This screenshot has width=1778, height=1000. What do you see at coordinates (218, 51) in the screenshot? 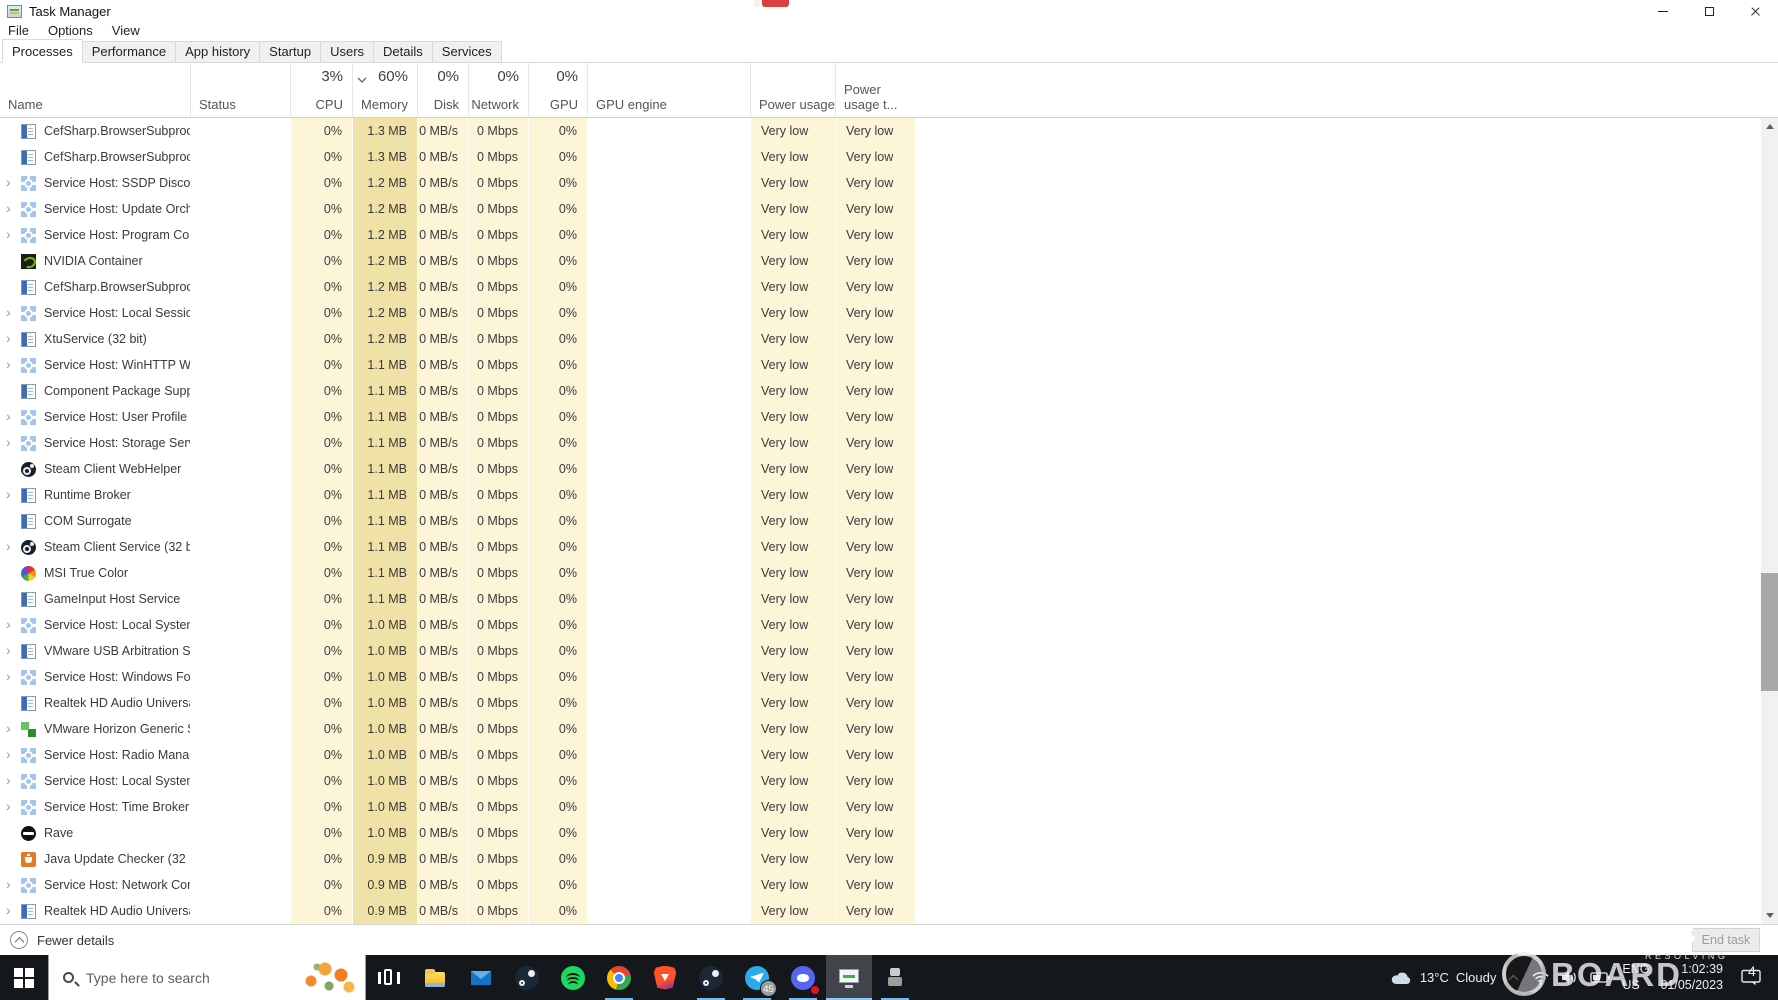
I see `tab: App history` at bounding box center [218, 51].